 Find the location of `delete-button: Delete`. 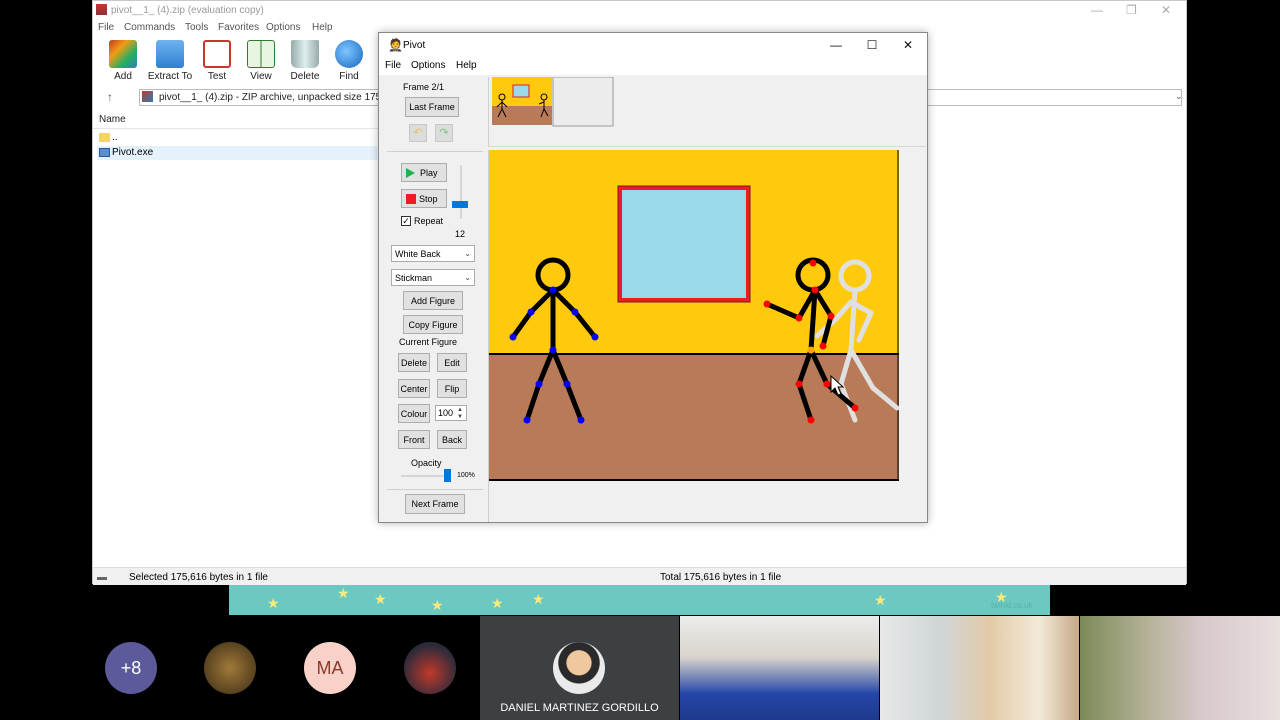

delete-button: Delete is located at coordinates (305, 59).